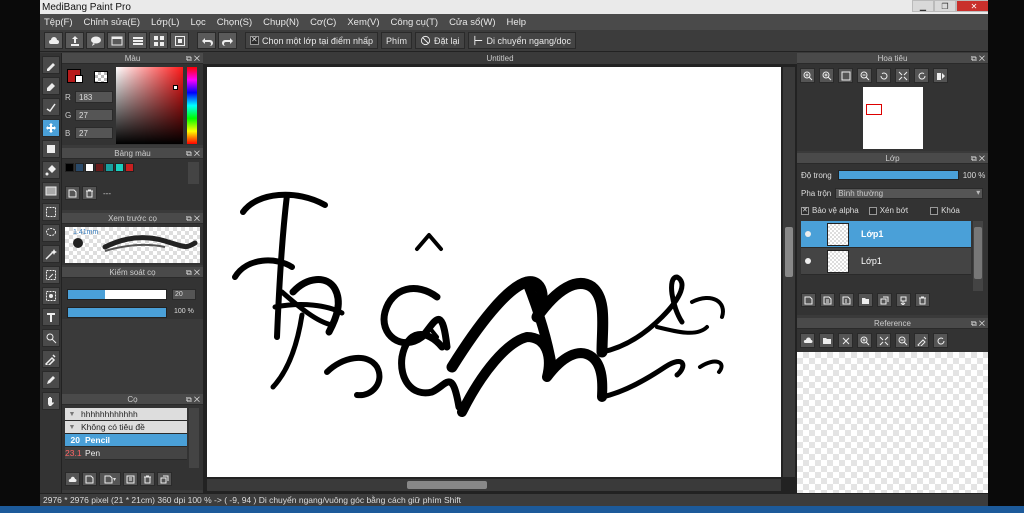  Describe the element at coordinates (51, 275) in the screenshot. I see `select-pen-icon` at that location.